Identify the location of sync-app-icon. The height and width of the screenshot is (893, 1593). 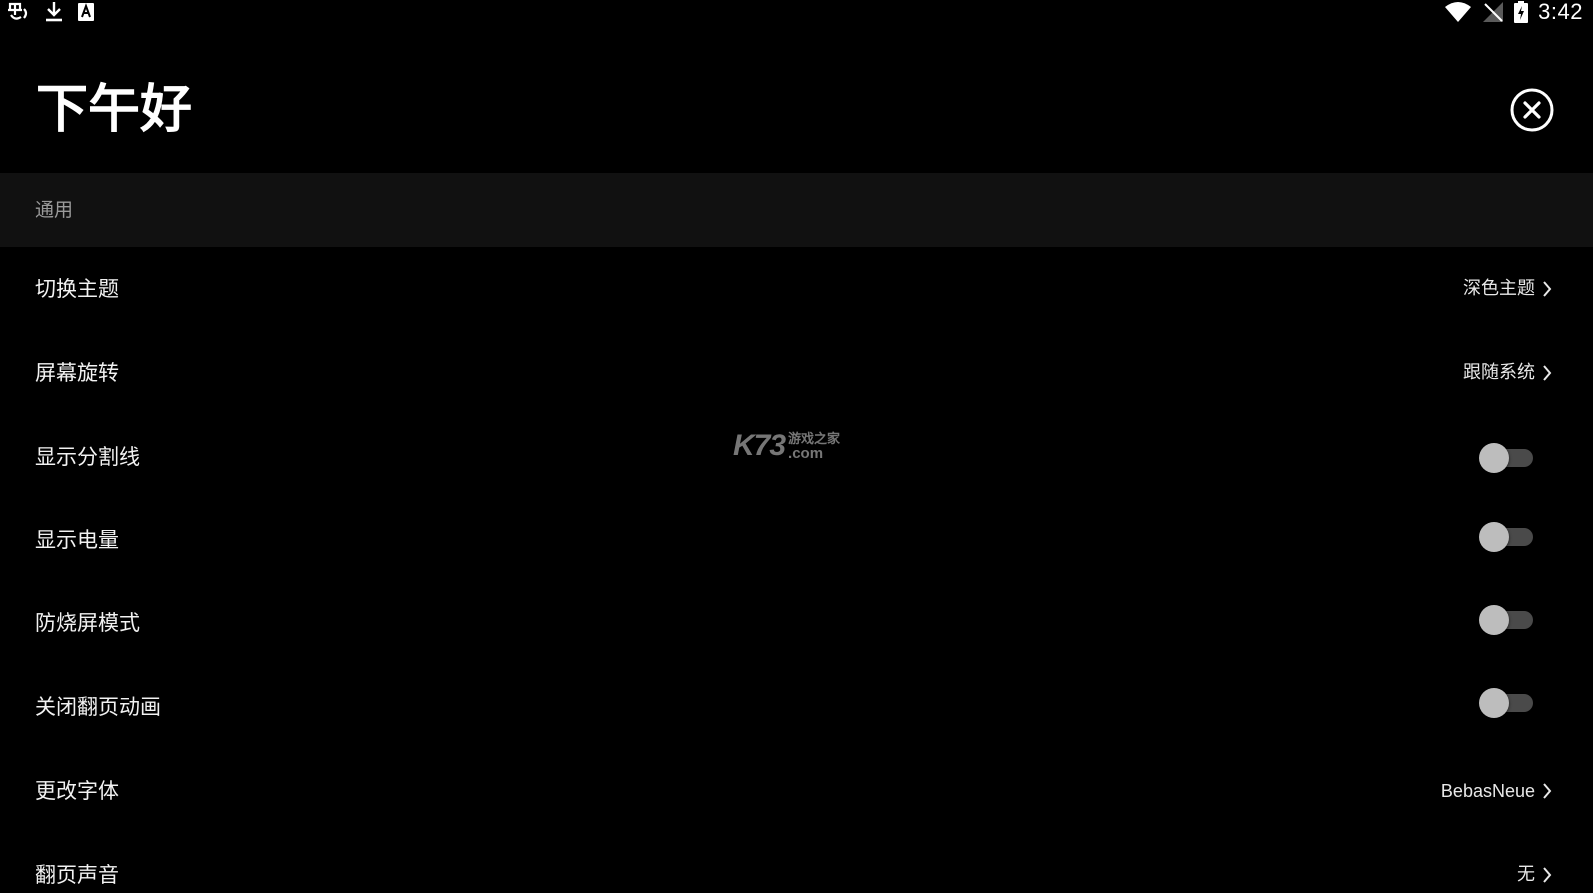
(19, 12).